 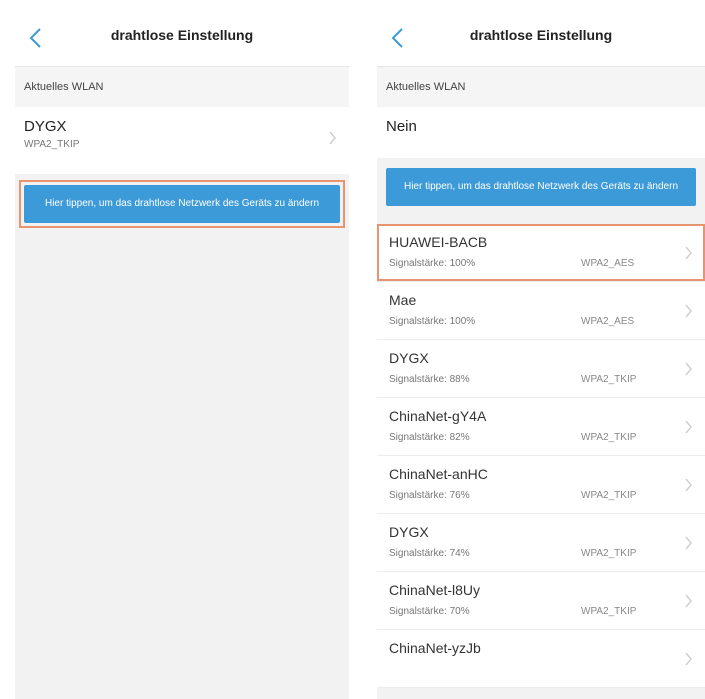 I want to click on network-ssid: ChinaNet-l8Uy, so click(x=435, y=590).